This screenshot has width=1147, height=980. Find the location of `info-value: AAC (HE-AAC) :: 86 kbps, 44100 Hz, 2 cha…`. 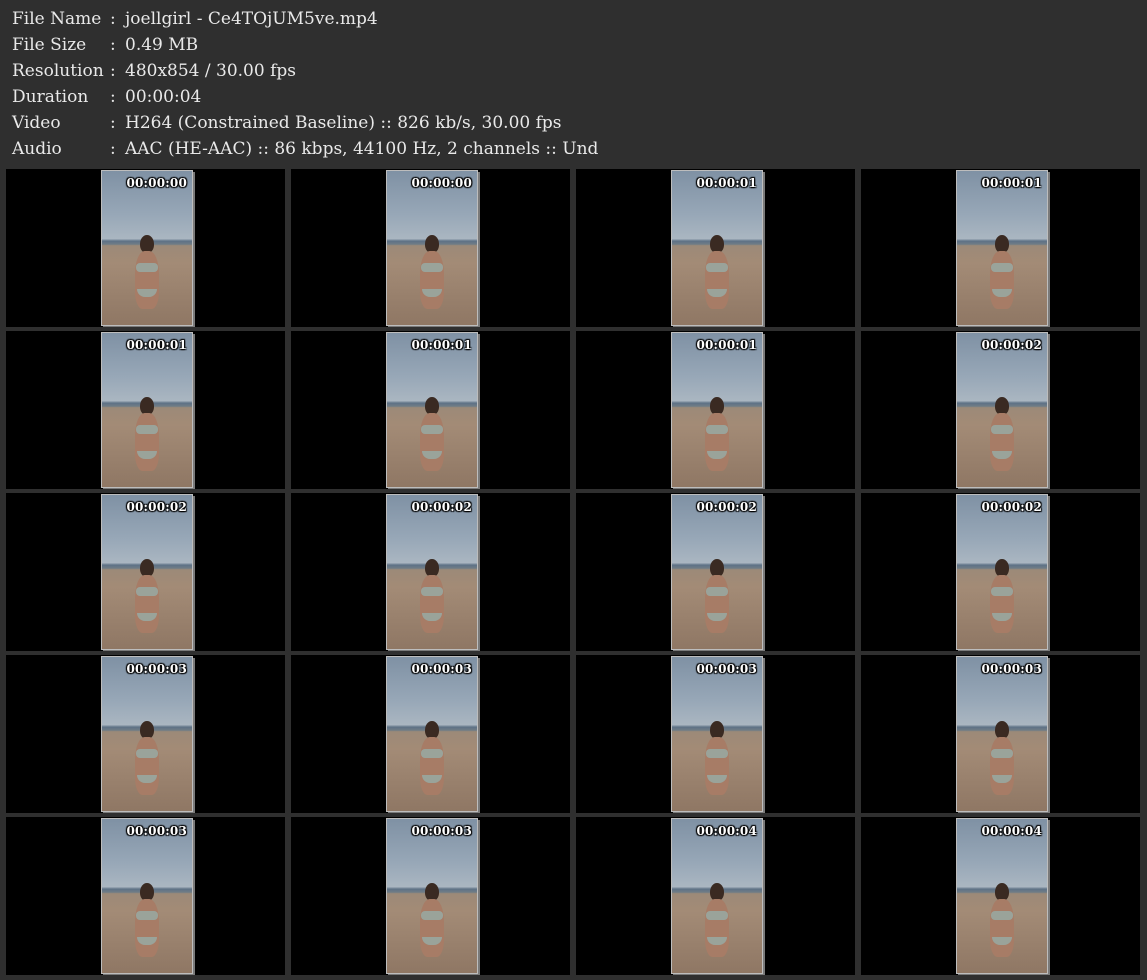

info-value: AAC (HE-AAC) :: 86 kbps, 44100 Hz, 2 cha… is located at coordinates (362, 149).